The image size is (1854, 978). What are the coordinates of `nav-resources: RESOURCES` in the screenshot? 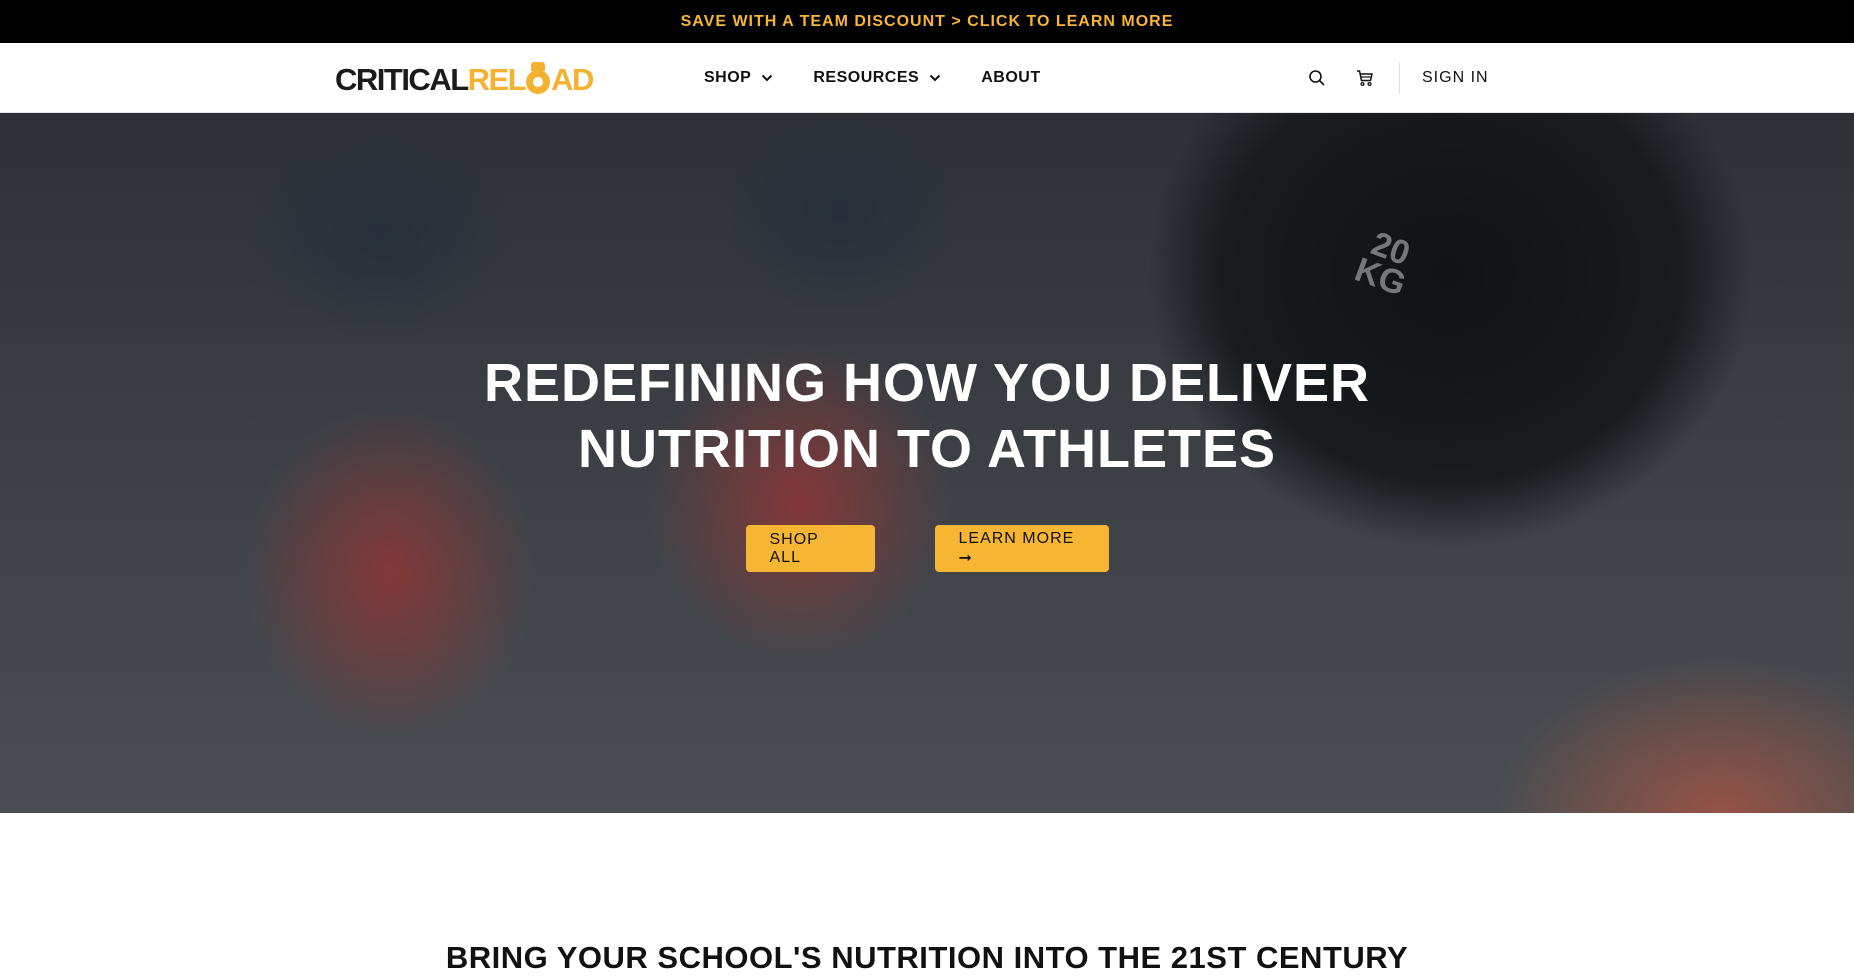 It's located at (877, 78).